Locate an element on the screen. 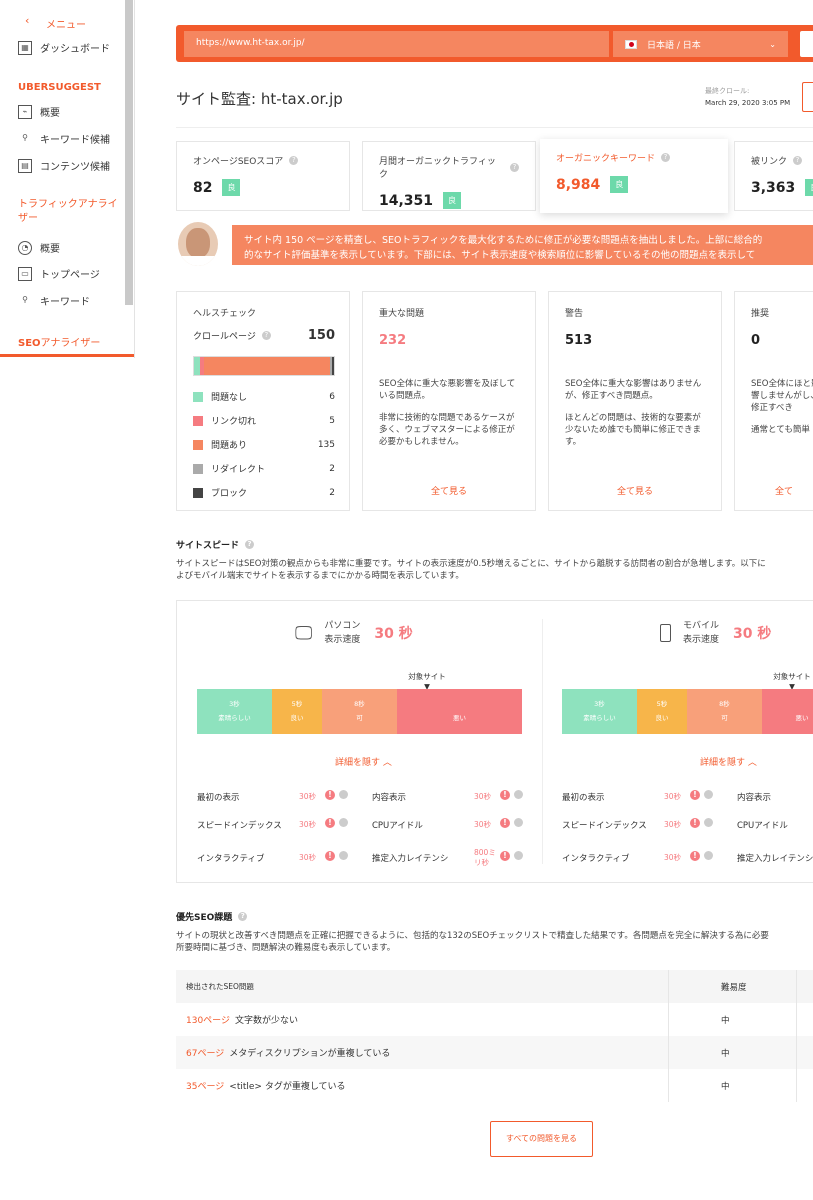  content-icon: ▤ is located at coordinates (25, 165).